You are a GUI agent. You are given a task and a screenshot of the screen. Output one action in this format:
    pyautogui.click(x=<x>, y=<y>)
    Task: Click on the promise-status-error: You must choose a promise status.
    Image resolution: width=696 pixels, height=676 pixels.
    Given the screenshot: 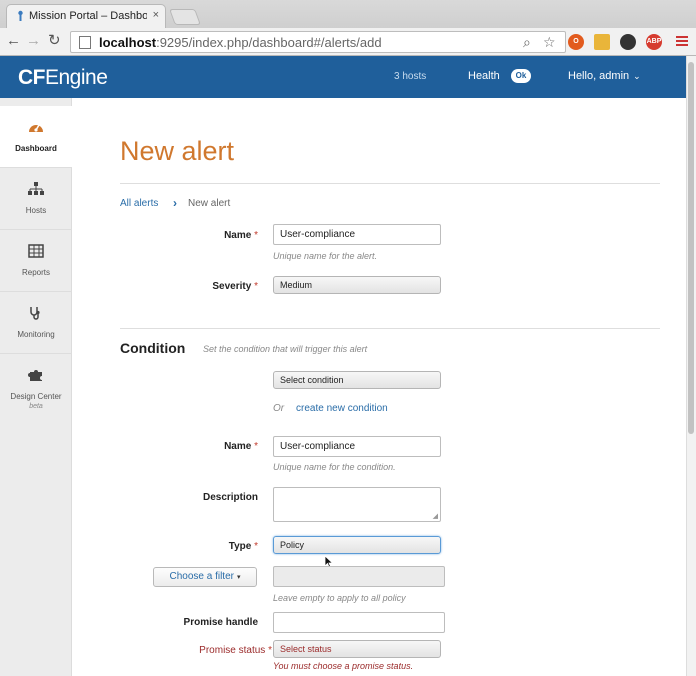 What is the action you would take?
    pyautogui.click(x=343, y=666)
    